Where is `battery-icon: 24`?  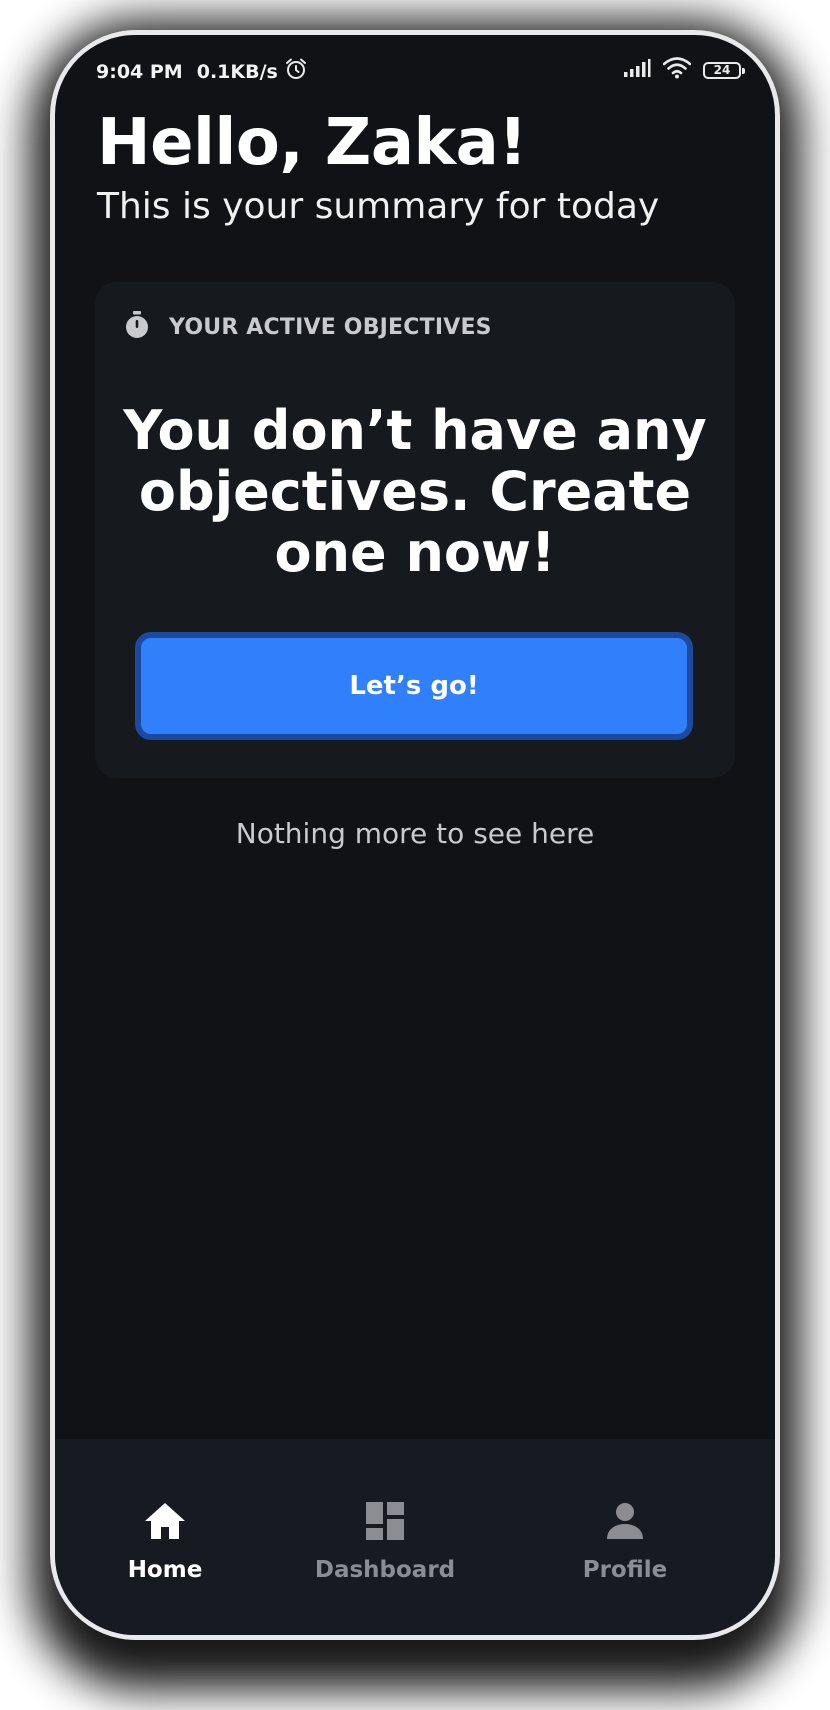 battery-icon: 24 is located at coordinates (724, 70).